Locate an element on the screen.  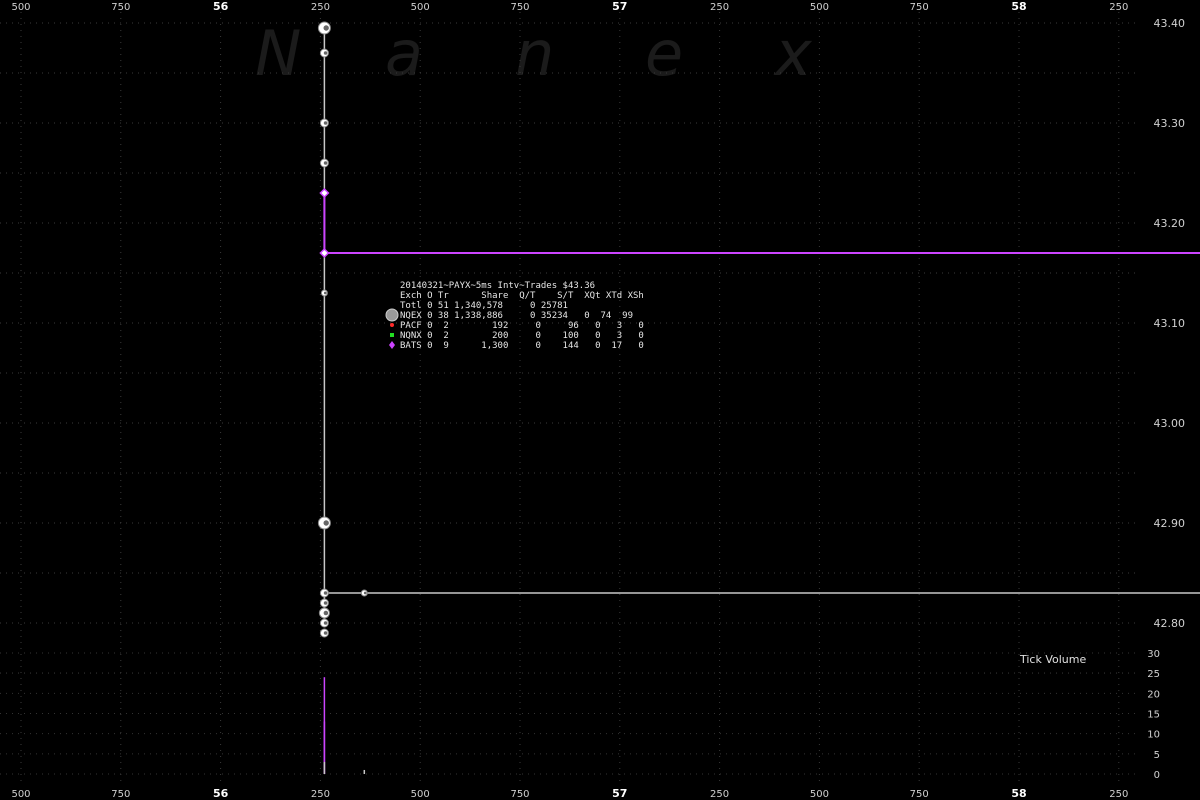
watermark-letter: a is located at coordinates (404, 53).